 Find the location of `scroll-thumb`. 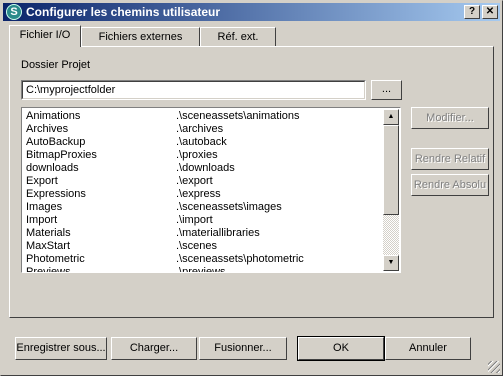

scroll-thumb is located at coordinates (391, 170).